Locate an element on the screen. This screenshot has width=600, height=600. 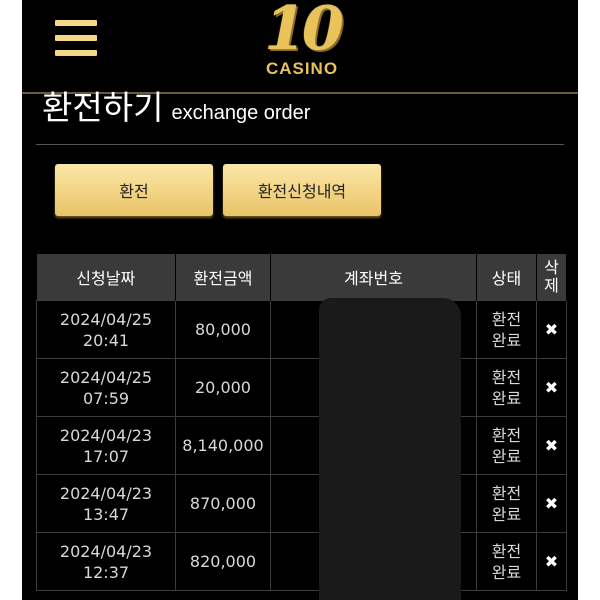
exchange-history-button: 환전신청내역 is located at coordinates (302, 190).